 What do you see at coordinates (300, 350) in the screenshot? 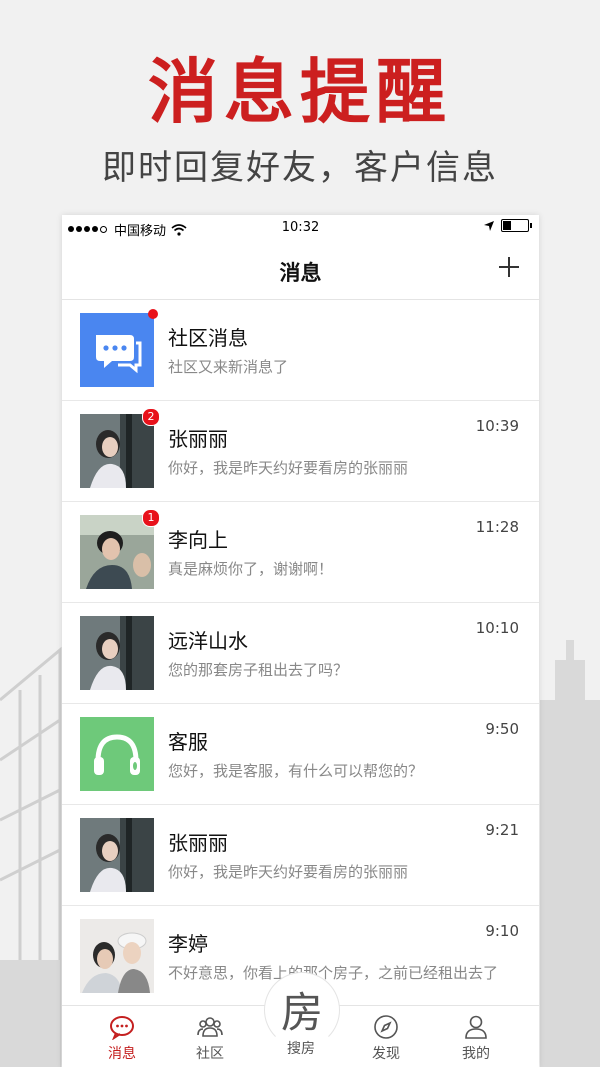
I see `message-row-community: 社区消息 社区又来新消息了` at bounding box center [300, 350].